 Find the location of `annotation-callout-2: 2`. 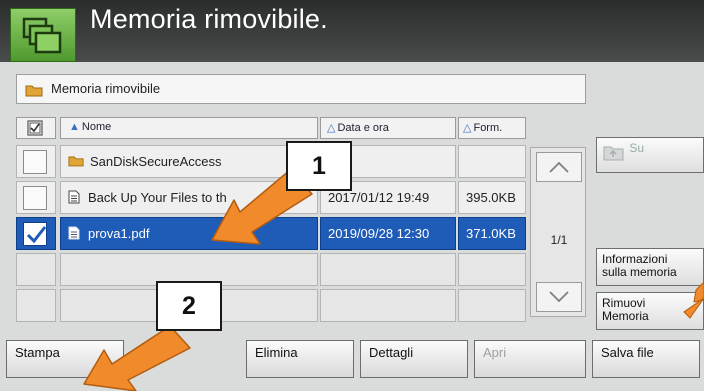

annotation-callout-2: 2 is located at coordinates (189, 306).